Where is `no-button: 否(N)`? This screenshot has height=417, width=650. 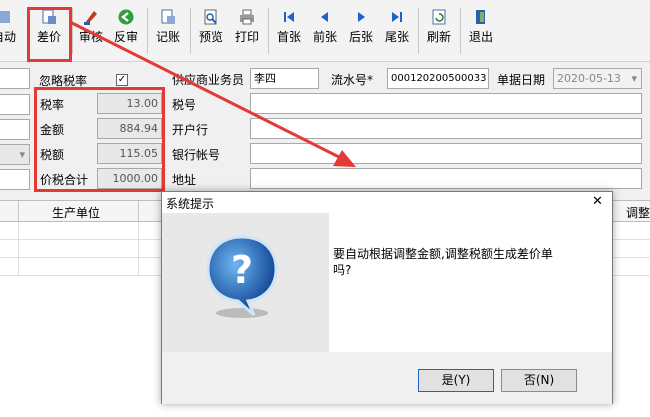 no-button: 否(N) is located at coordinates (539, 380).